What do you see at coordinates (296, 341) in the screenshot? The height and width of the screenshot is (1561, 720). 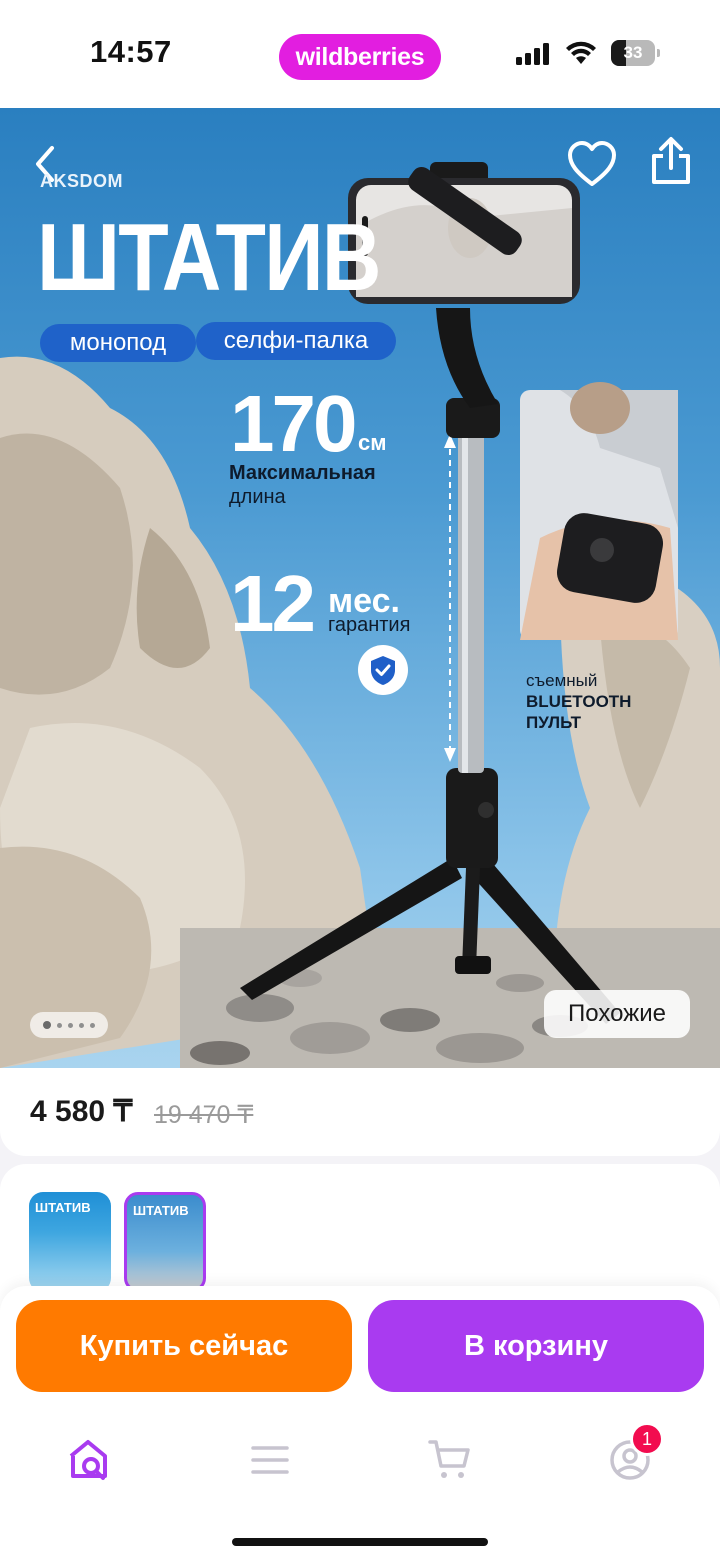 I see `tag-selfie-stick: селфи-палка` at bounding box center [296, 341].